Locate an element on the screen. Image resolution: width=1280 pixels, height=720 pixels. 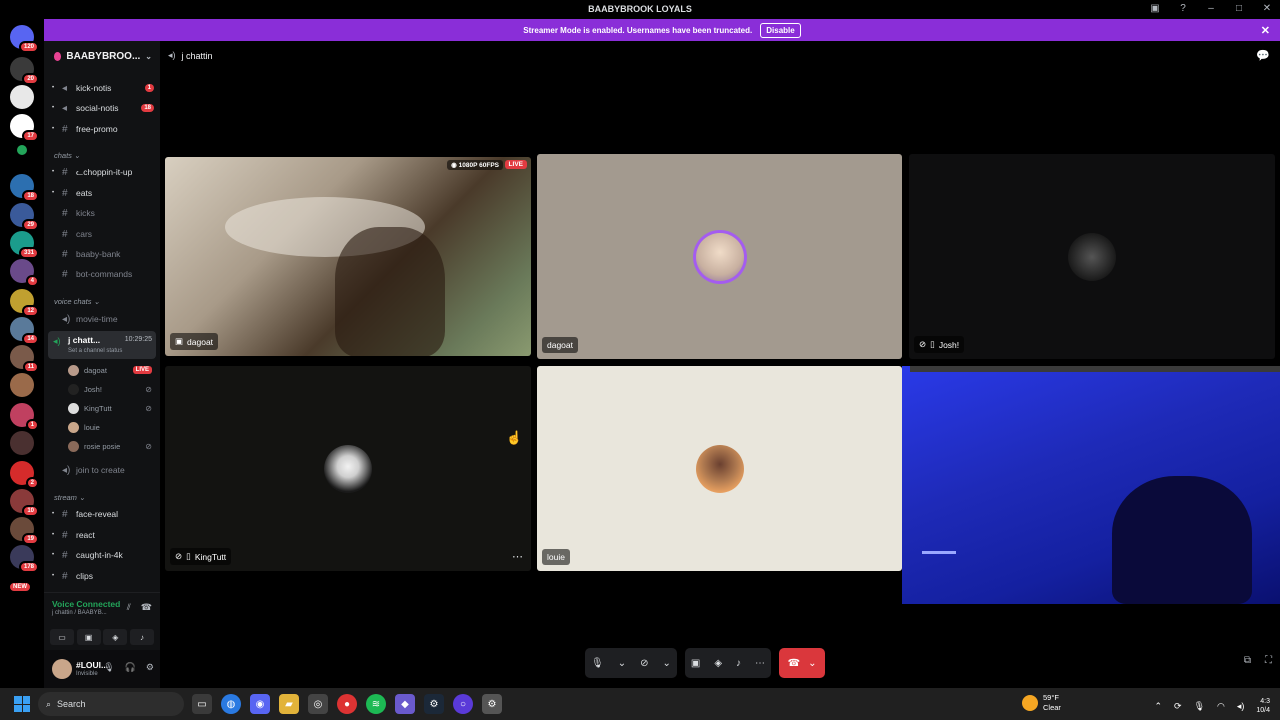
inbox-icon: ▣ is located at coordinates (1155, 8).